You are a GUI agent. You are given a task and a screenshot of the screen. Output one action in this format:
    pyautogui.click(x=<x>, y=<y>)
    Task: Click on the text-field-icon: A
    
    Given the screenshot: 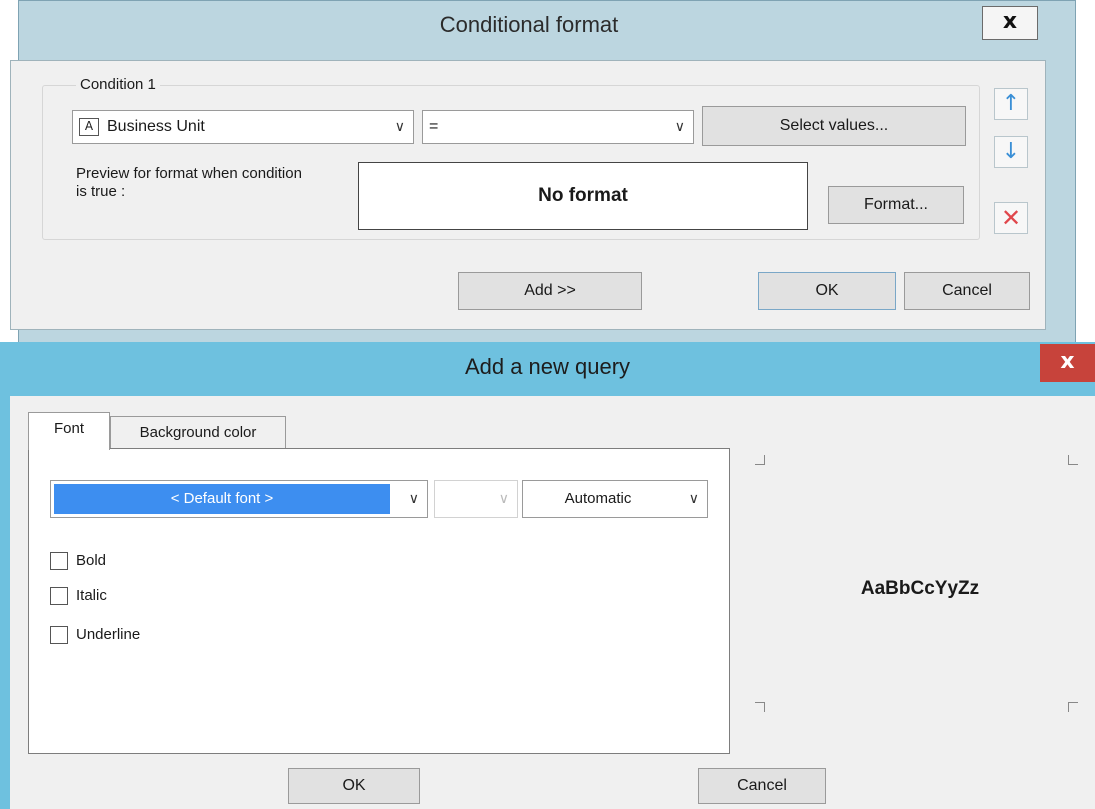 What is the action you would take?
    pyautogui.click(x=89, y=126)
    